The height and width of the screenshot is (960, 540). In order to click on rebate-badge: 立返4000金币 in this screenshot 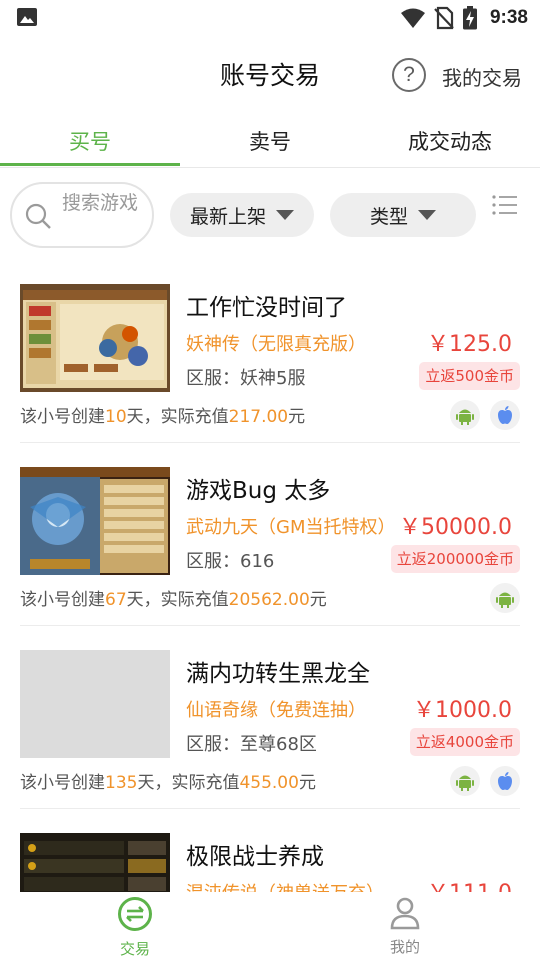, I will do `click(464, 742)`.